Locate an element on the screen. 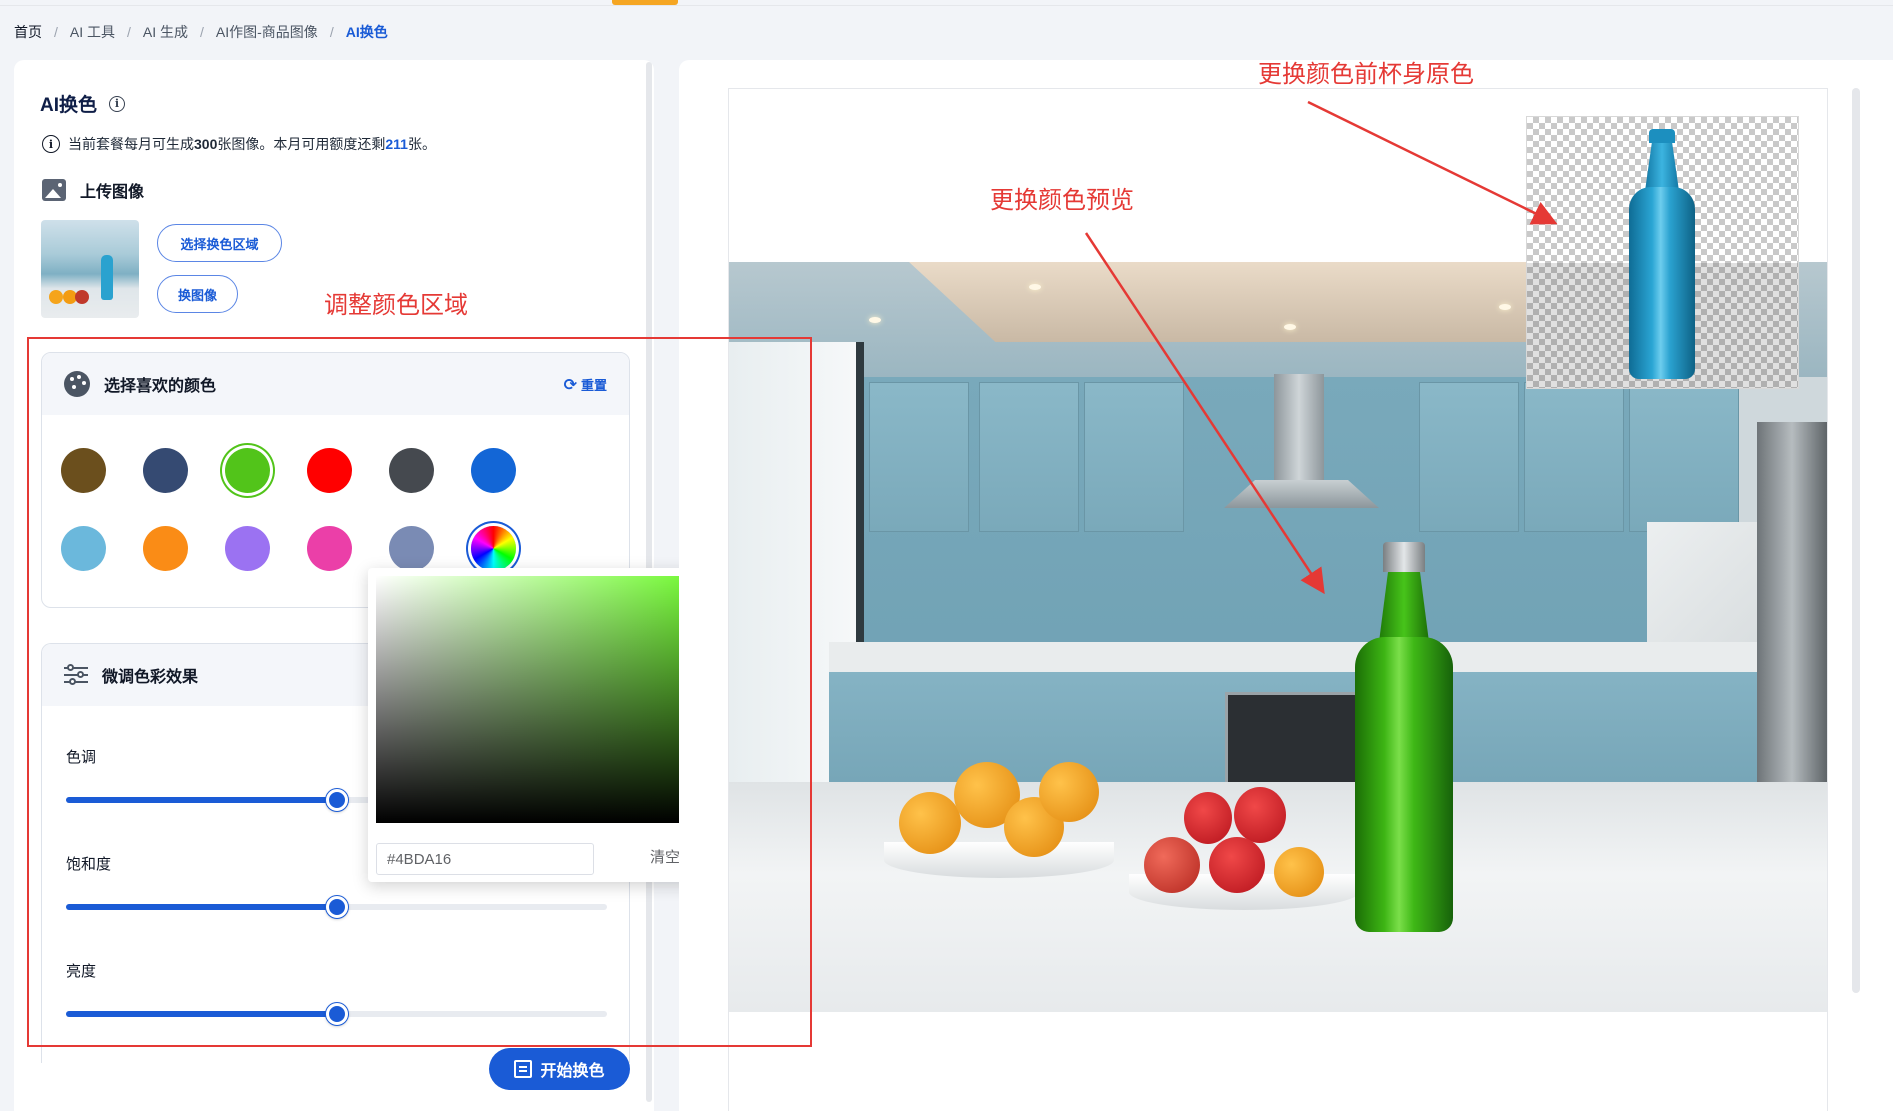 The height and width of the screenshot is (1111, 1893). page-title: AI换色 i is located at coordinates (83, 103).